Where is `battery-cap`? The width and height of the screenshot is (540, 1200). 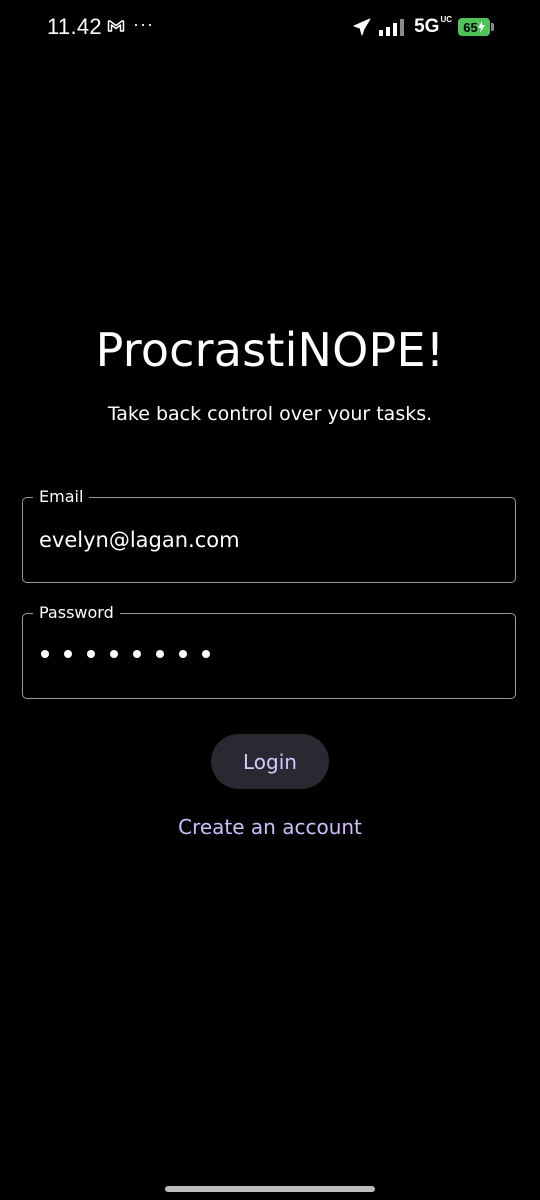 battery-cap is located at coordinates (492, 27).